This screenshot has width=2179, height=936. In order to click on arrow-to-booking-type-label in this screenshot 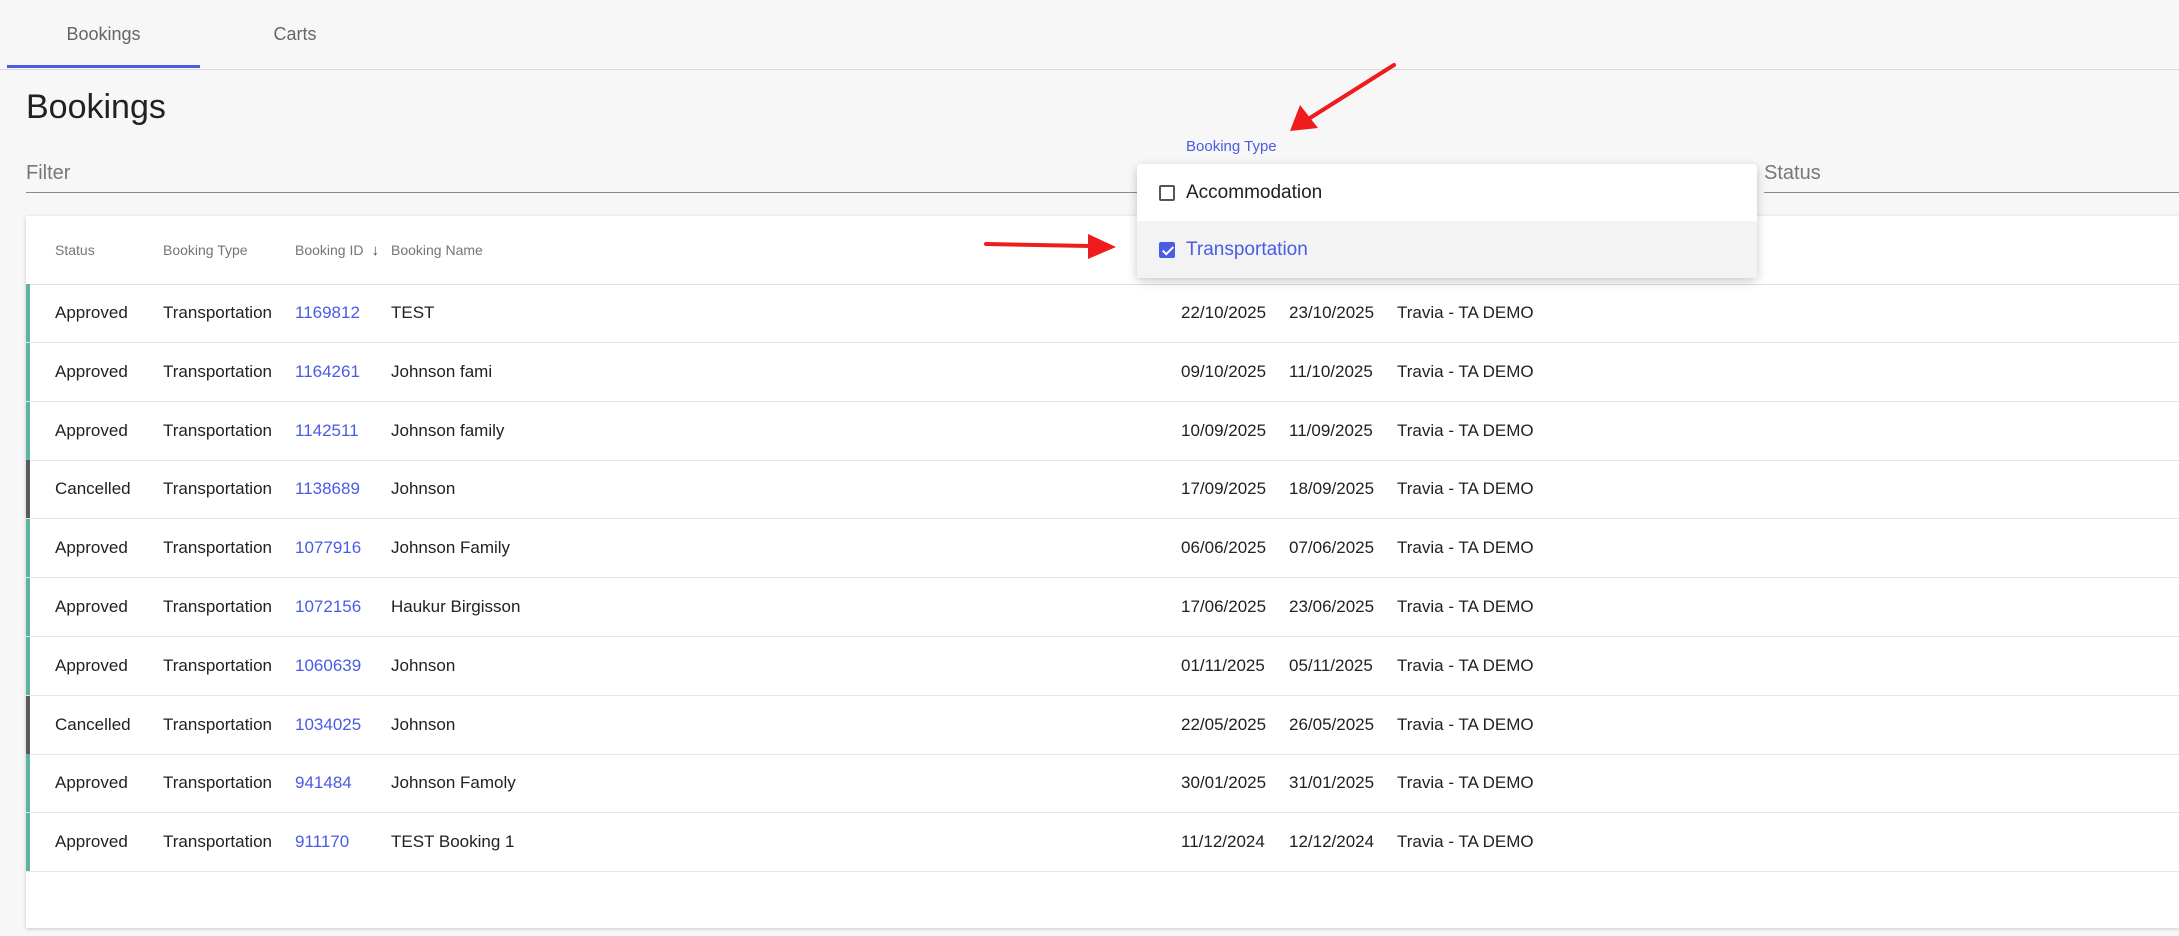, I will do `click(1343, 97)`.